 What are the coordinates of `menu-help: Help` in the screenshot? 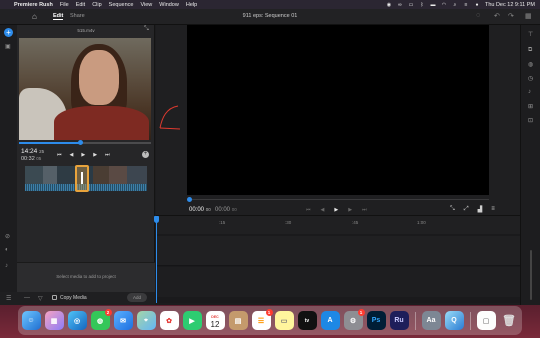 It's located at (191, 5).